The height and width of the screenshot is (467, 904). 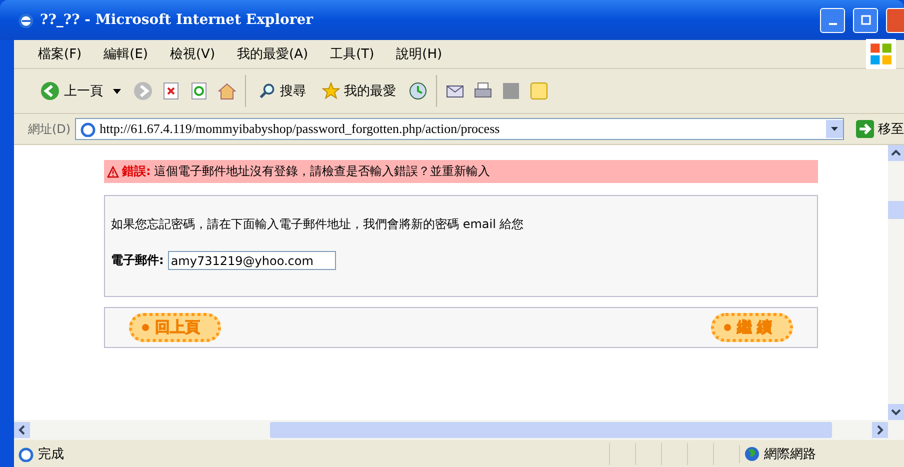 I want to click on error-message: 這個電子郵件地址沒有登錄，請檢查是否輸入錯誤？並重新輸入, so click(x=322, y=171).